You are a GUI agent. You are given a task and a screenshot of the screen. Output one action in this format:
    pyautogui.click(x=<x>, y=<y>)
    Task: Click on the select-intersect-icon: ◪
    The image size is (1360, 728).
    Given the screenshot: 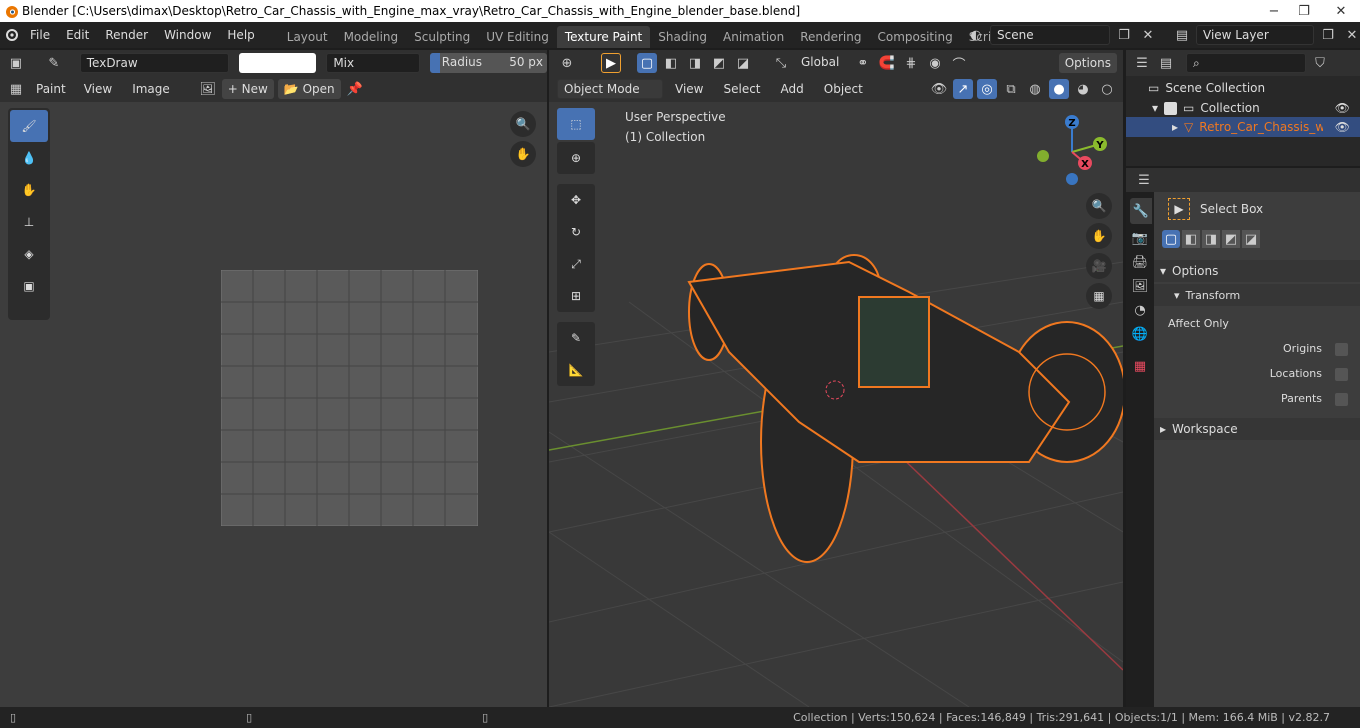 What is the action you would take?
    pyautogui.click(x=743, y=63)
    